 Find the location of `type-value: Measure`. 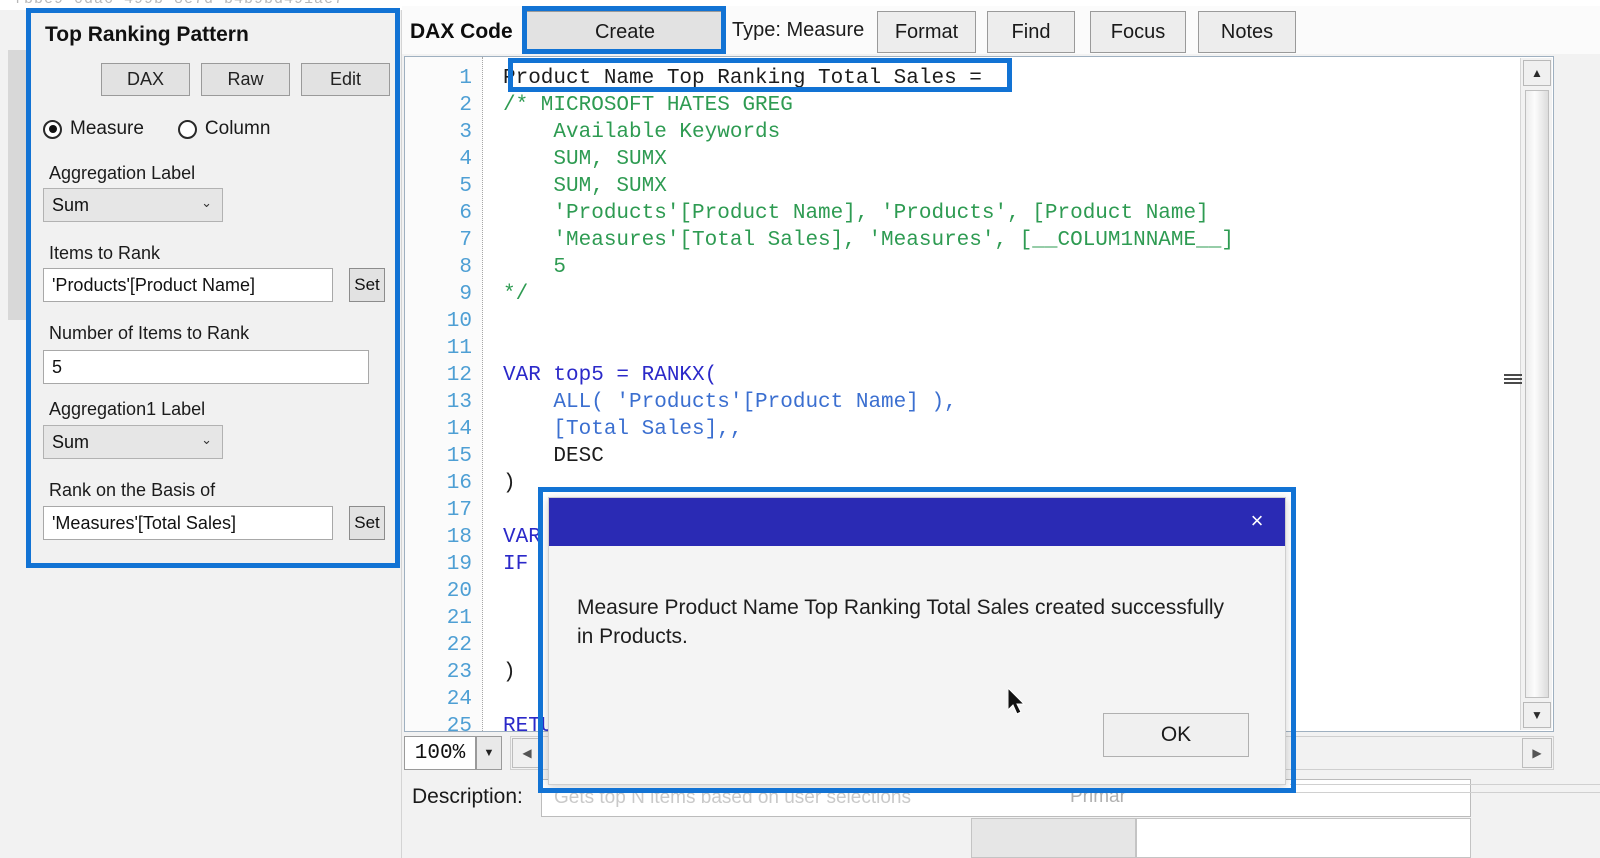

type-value: Measure is located at coordinates (825, 30).